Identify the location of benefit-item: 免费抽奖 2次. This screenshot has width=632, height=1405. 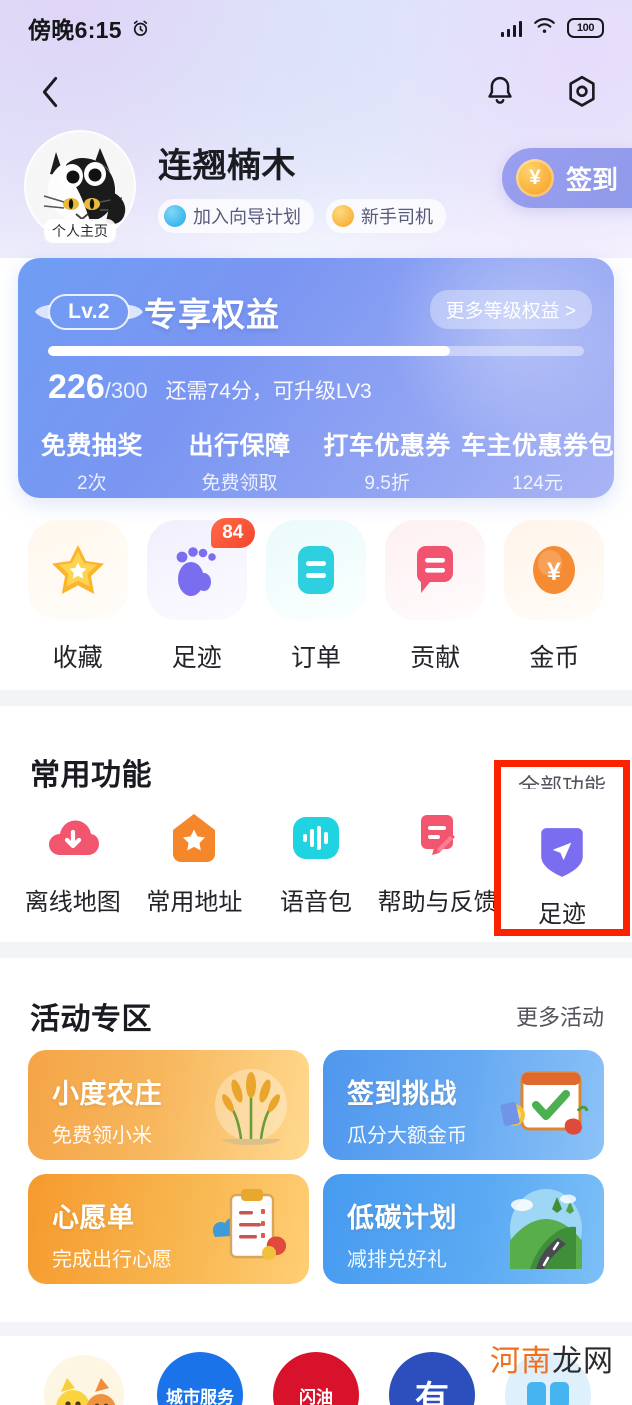
(92, 460).